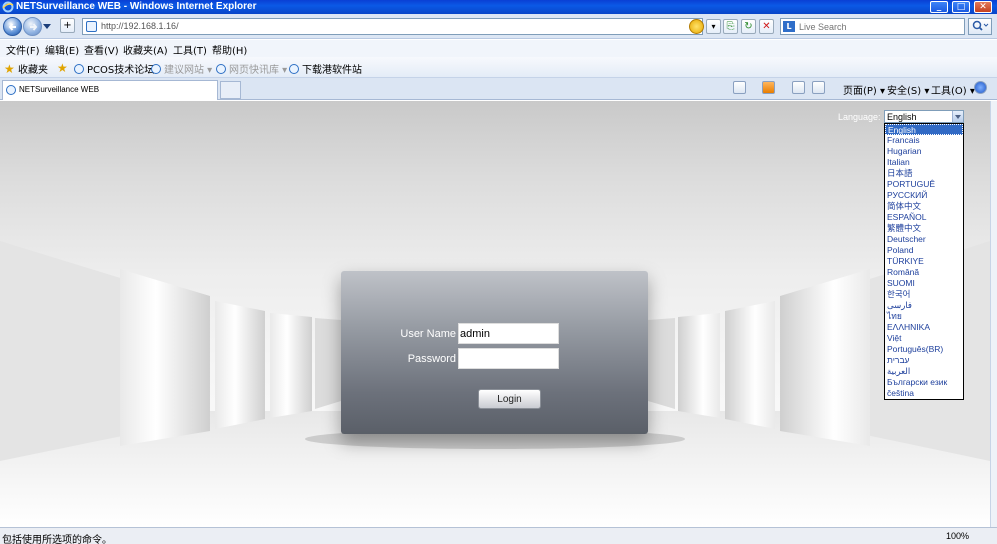 This screenshot has width=997, height=544. I want to click on menu-help: 帮助(H), so click(229, 49).